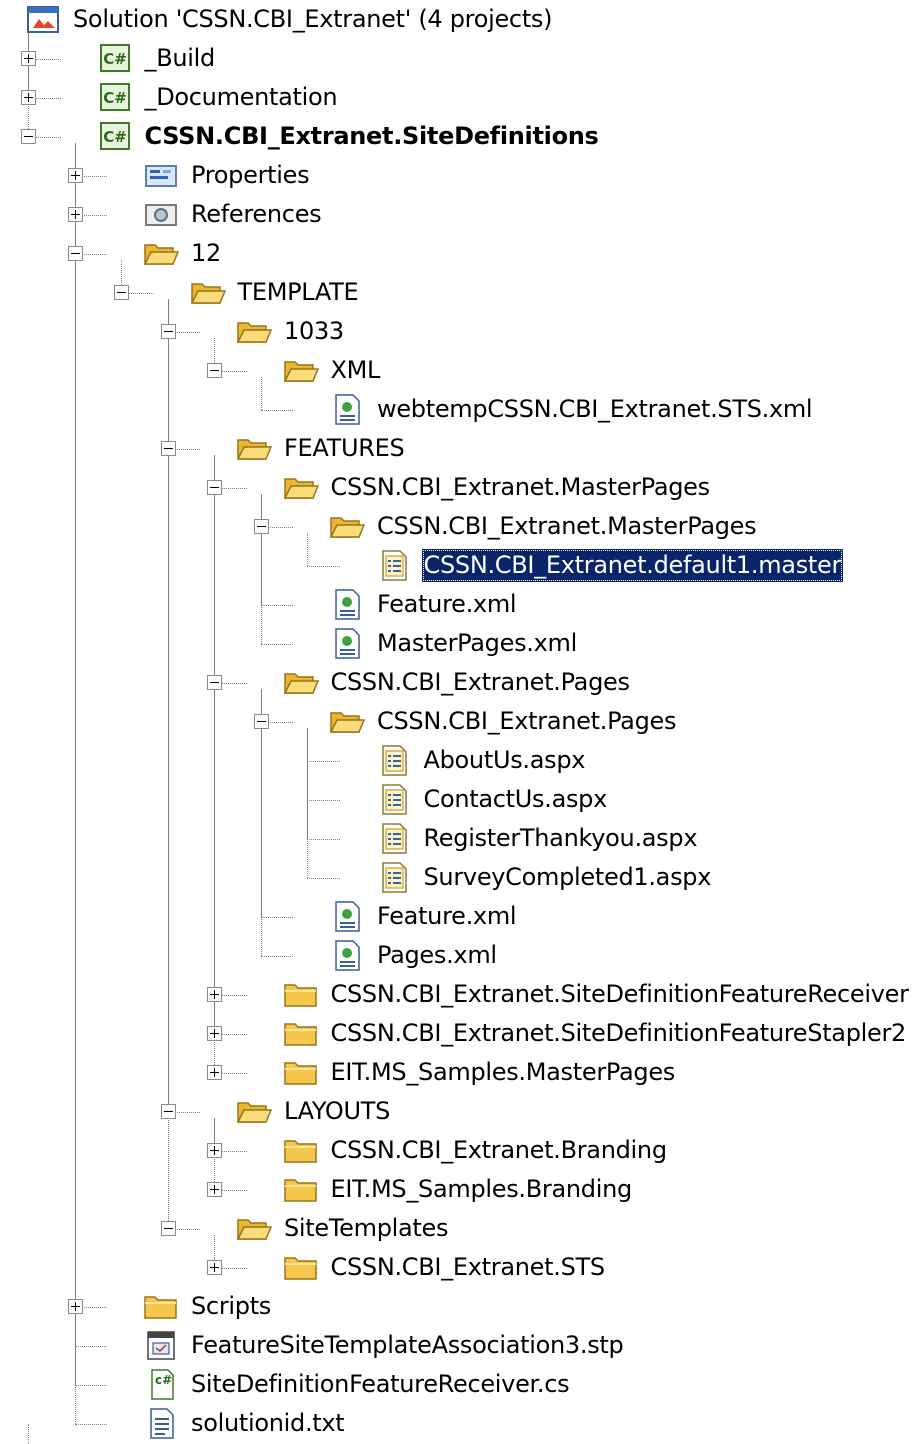 This screenshot has height=1444, width=913. I want to click on tree-node: Pages.xml, so click(456, 955).